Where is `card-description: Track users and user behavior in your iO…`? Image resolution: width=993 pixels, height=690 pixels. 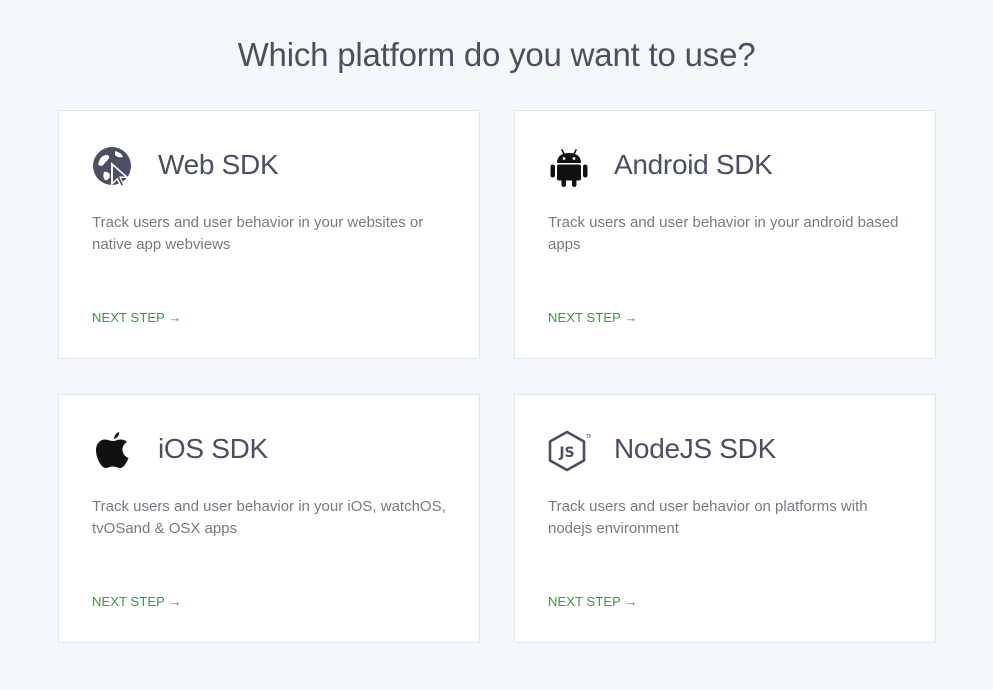
card-description: Track users and user behavior in your iO… is located at coordinates (269, 517).